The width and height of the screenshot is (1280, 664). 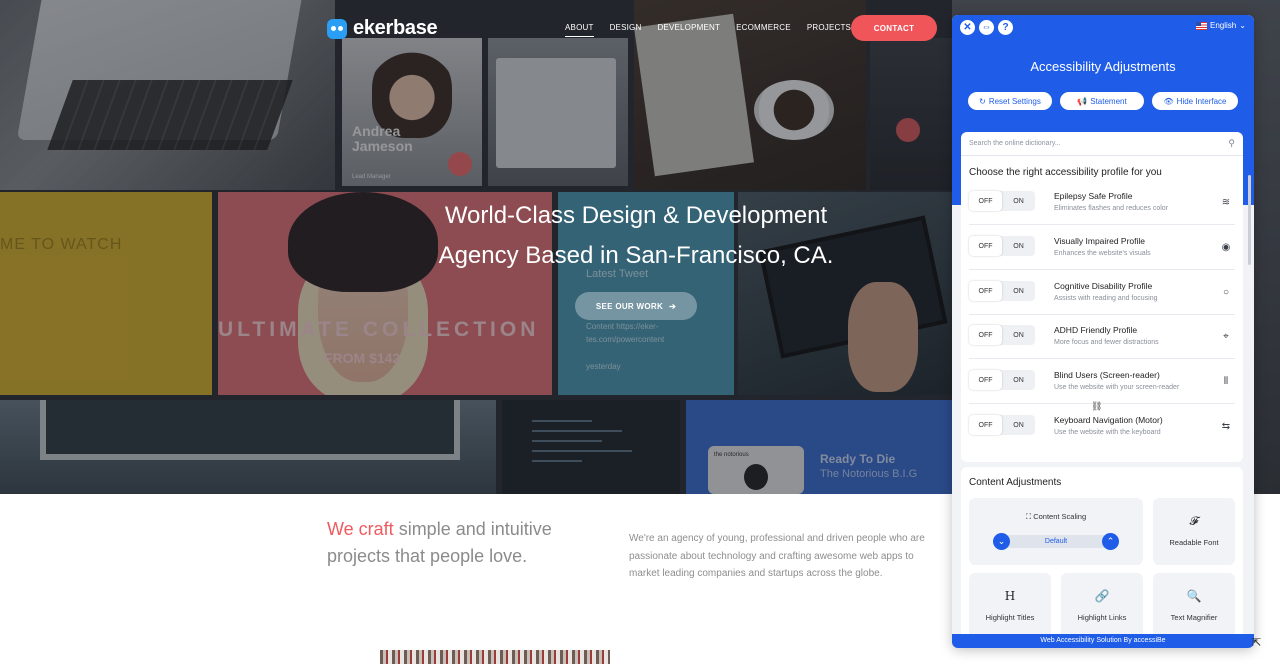 What do you see at coordinates (1195, 101) in the screenshot?
I see `hide-interface-button: 👁 Hide Interface` at bounding box center [1195, 101].